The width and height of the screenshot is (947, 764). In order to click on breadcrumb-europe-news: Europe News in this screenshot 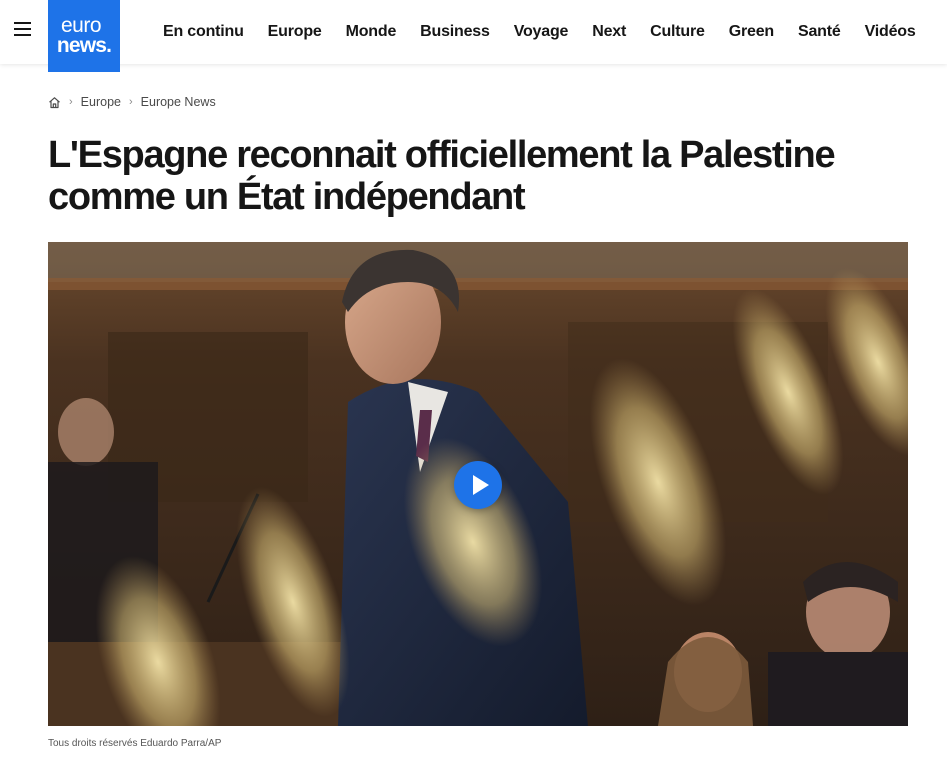, I will do `click(178, 102)`.